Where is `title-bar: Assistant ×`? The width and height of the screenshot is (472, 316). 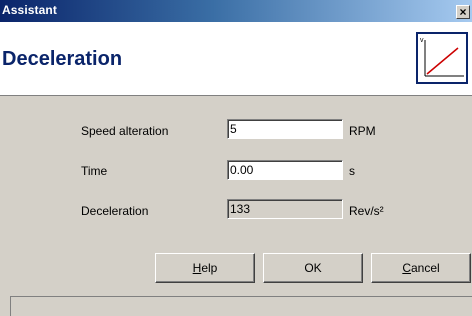
title-bar: Assistant × is located at coordinates (236, 11).